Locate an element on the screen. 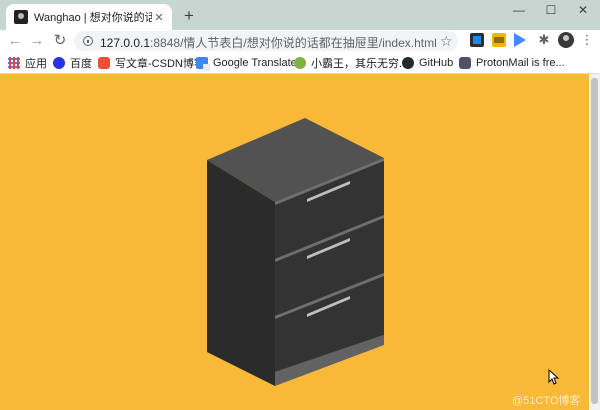  url-path: :8848/情人节表白/想对你说的话都在抽屉里/index.html is located at coordinates (293, 43).